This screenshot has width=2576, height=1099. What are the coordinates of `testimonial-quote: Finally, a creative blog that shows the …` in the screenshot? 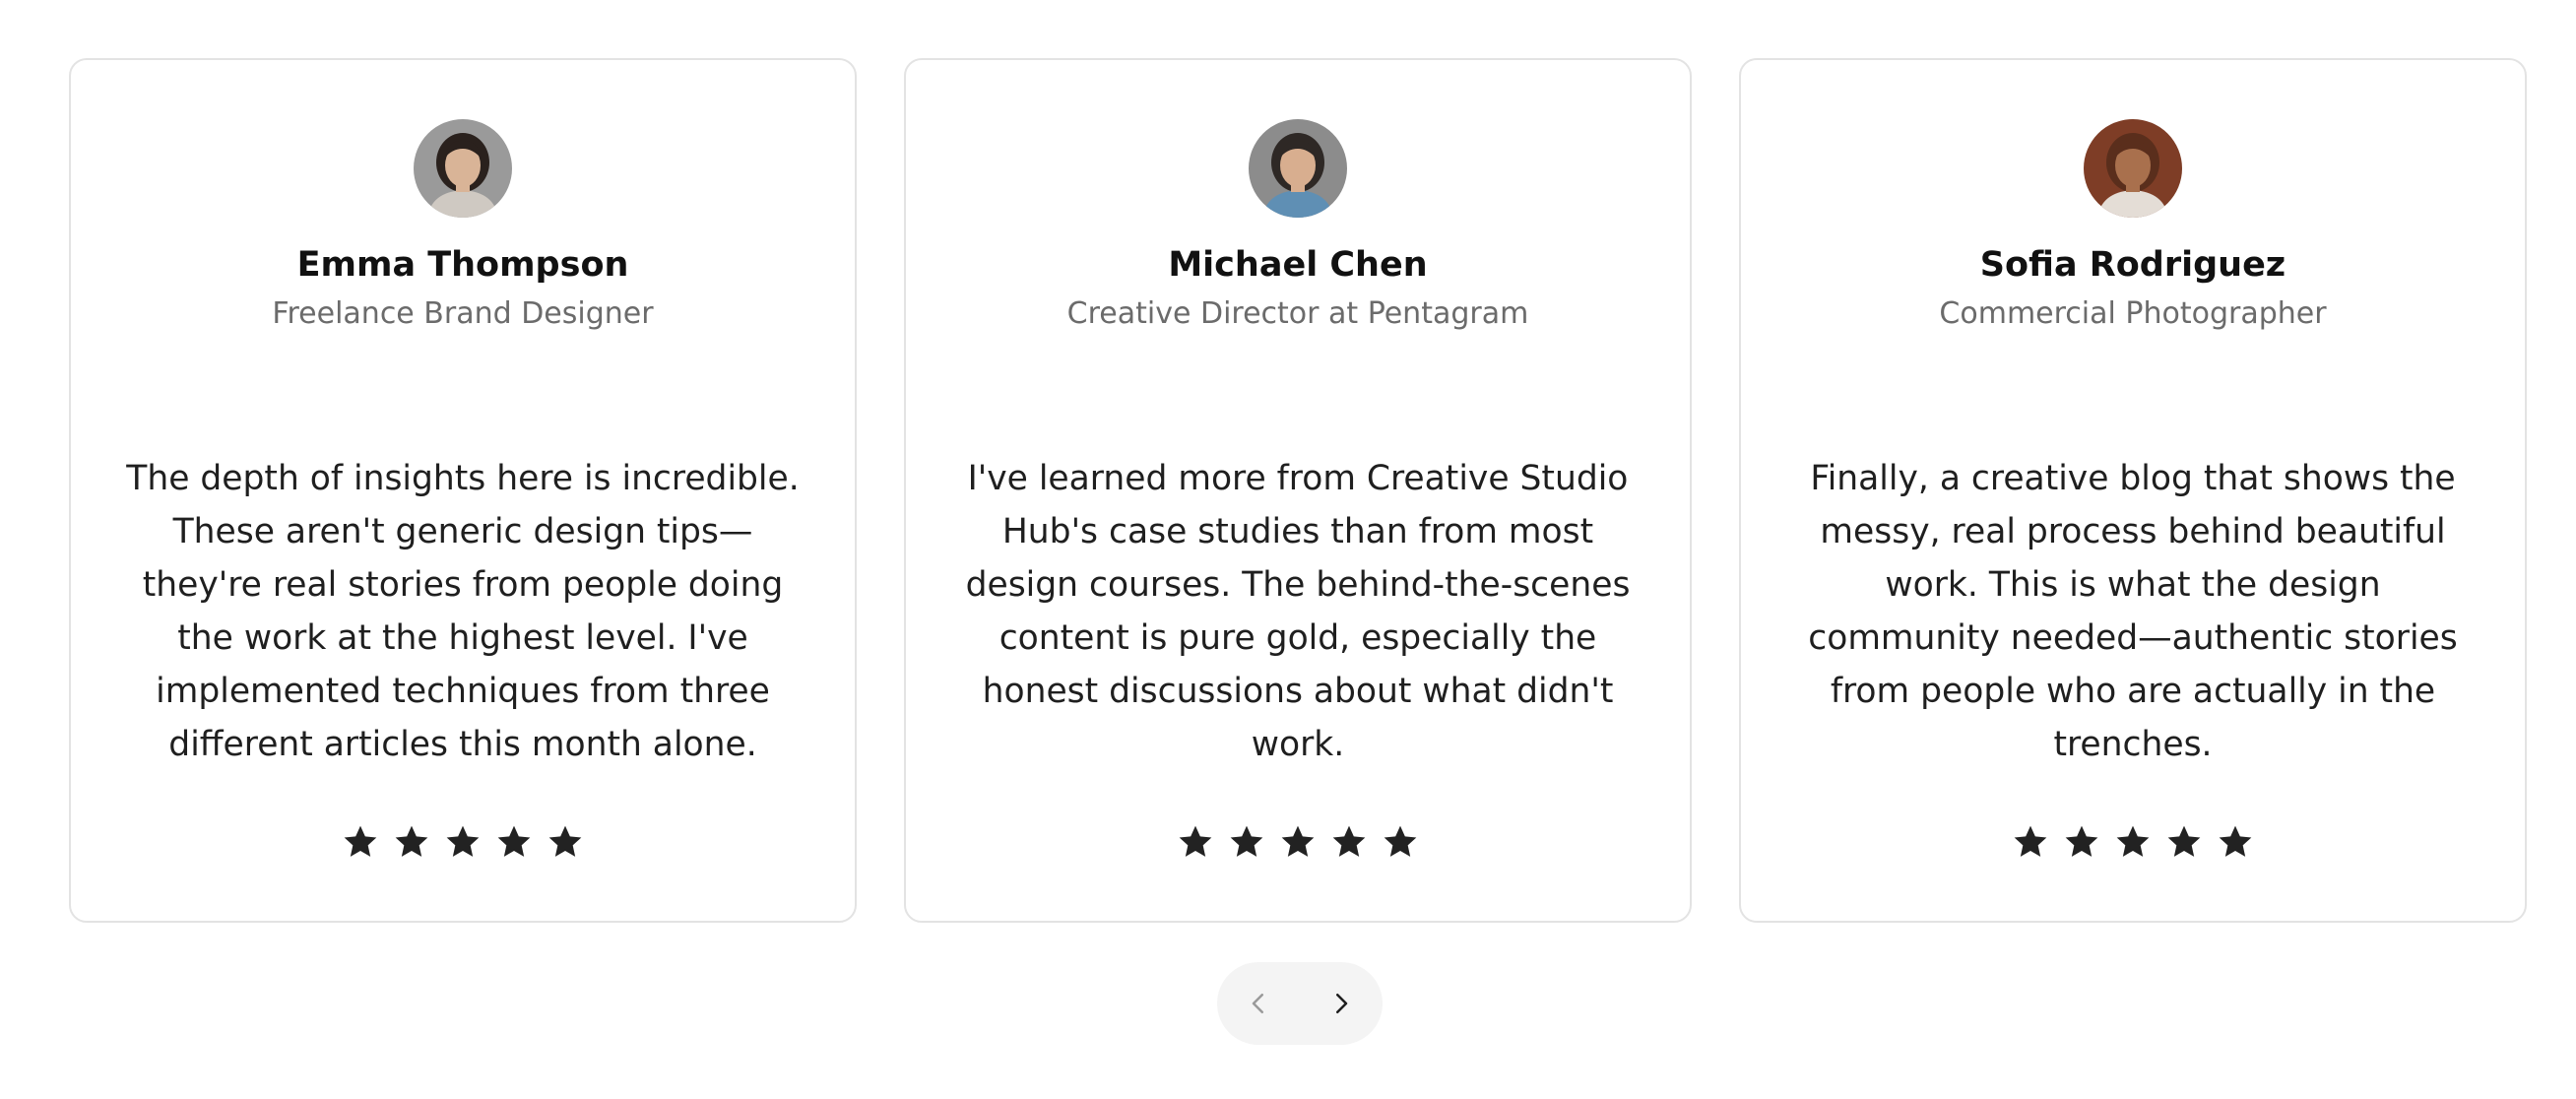 It's located at (2133, 611).